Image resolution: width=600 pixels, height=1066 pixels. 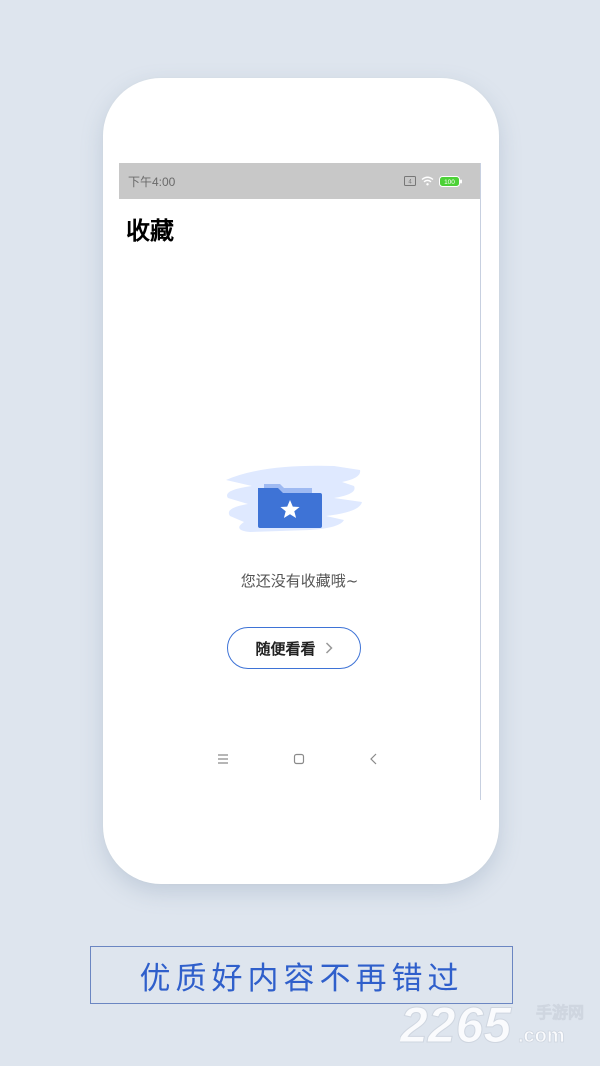 I want to click on browse-button-label: 随便看看, so click(x=285, y=648).